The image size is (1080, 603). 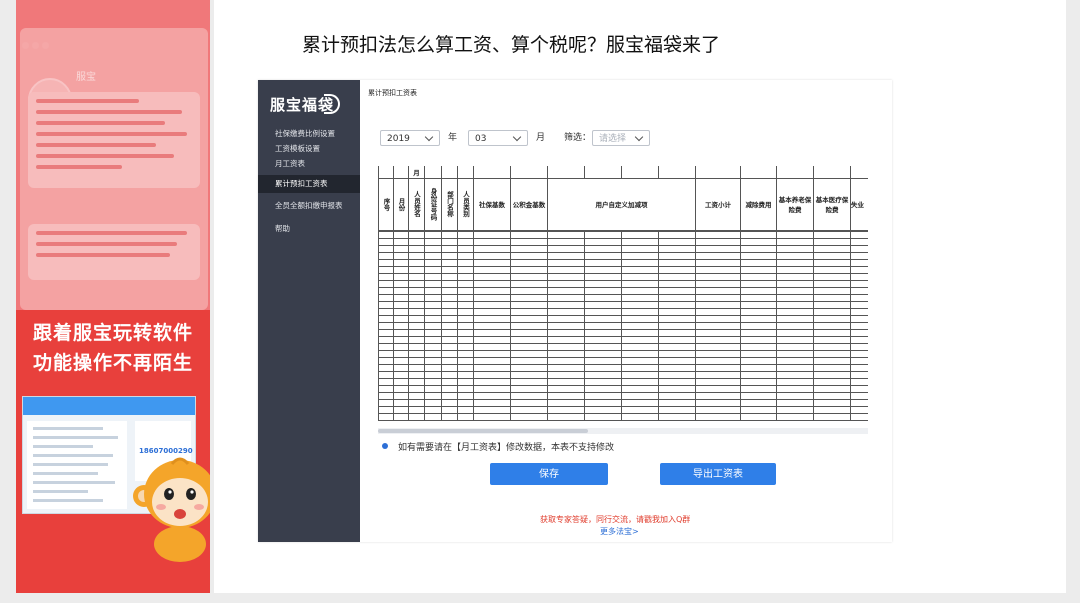 What do you see at coordinates (623, 431) in the screenshot?
I see `table-horizontal-scrollbar` at bounding box center [623, 431].